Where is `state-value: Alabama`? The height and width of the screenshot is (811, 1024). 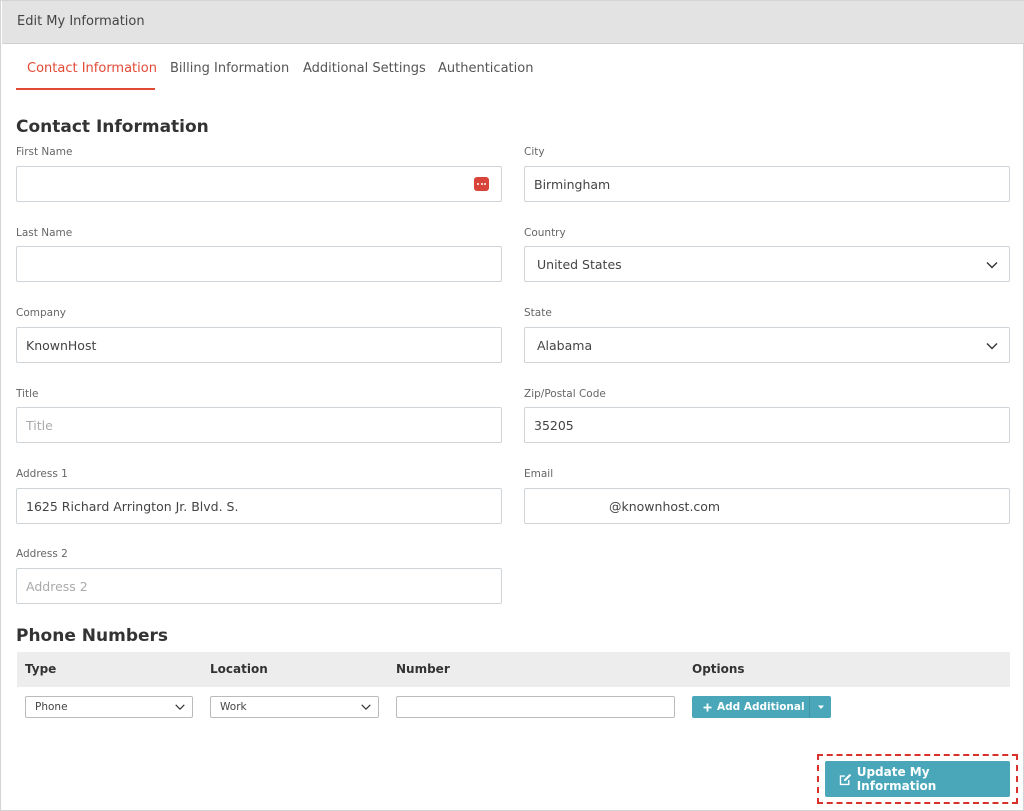 state-value: Alabama is located at coordinates (564, 345).